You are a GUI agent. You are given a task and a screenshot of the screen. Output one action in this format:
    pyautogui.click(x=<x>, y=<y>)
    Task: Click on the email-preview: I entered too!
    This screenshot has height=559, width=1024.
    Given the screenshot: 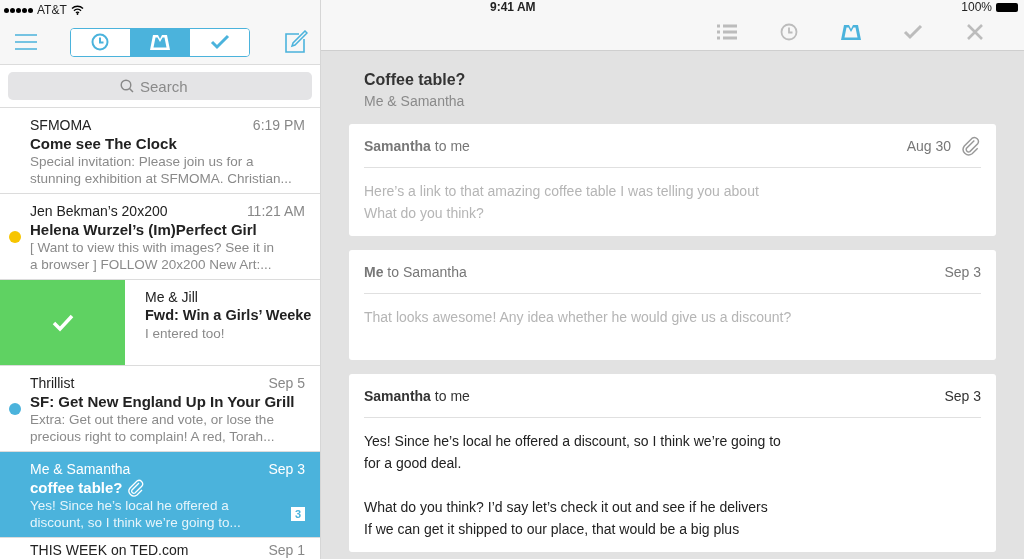 What is the action you would take?
    pyautogui.click(x=185, y=333)
    